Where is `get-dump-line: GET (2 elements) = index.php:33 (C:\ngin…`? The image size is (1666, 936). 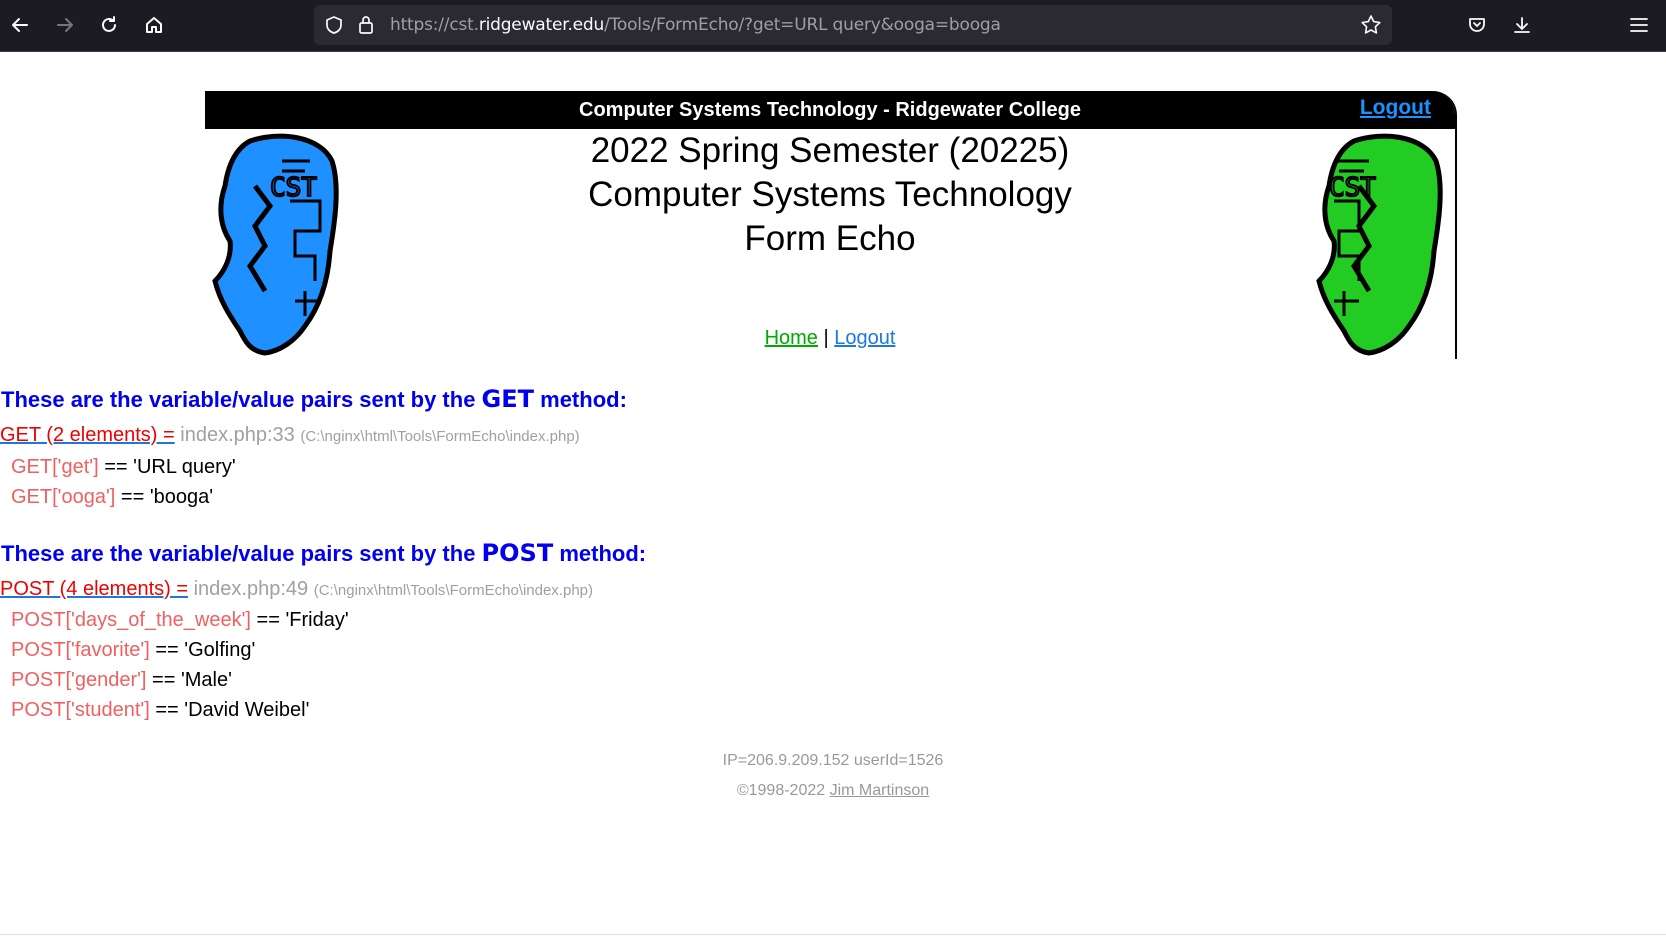 get-dump-line: GET (2 elements) = index.php:33 (C:\ngin… is located at coordinates (290, 435).